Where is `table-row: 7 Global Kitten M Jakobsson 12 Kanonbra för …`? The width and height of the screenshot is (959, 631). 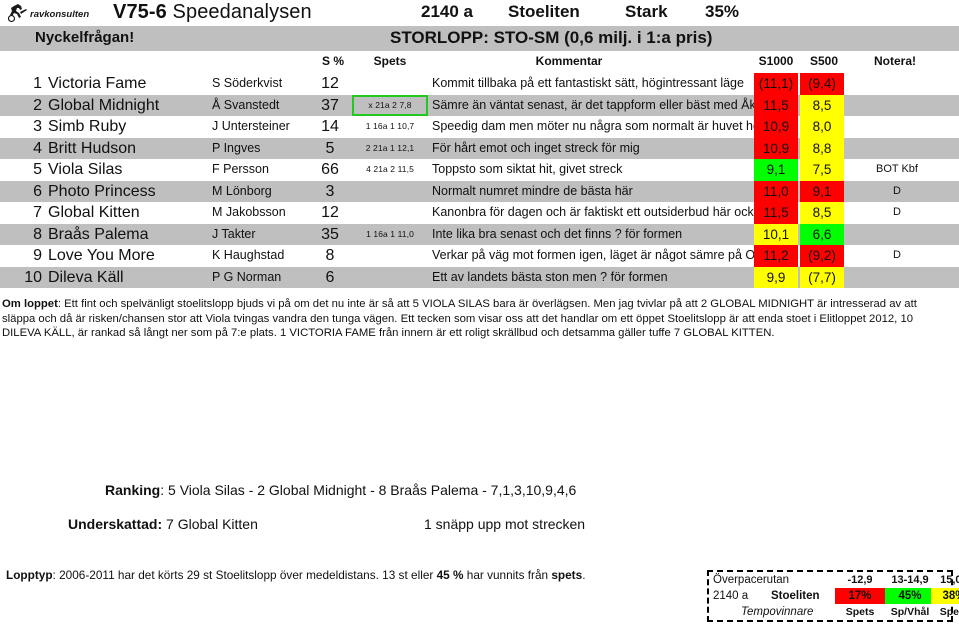
table-row: 7 Global Kitten M Jakobsson 12 Kanonbra för … is located at coordinates (479, 213).